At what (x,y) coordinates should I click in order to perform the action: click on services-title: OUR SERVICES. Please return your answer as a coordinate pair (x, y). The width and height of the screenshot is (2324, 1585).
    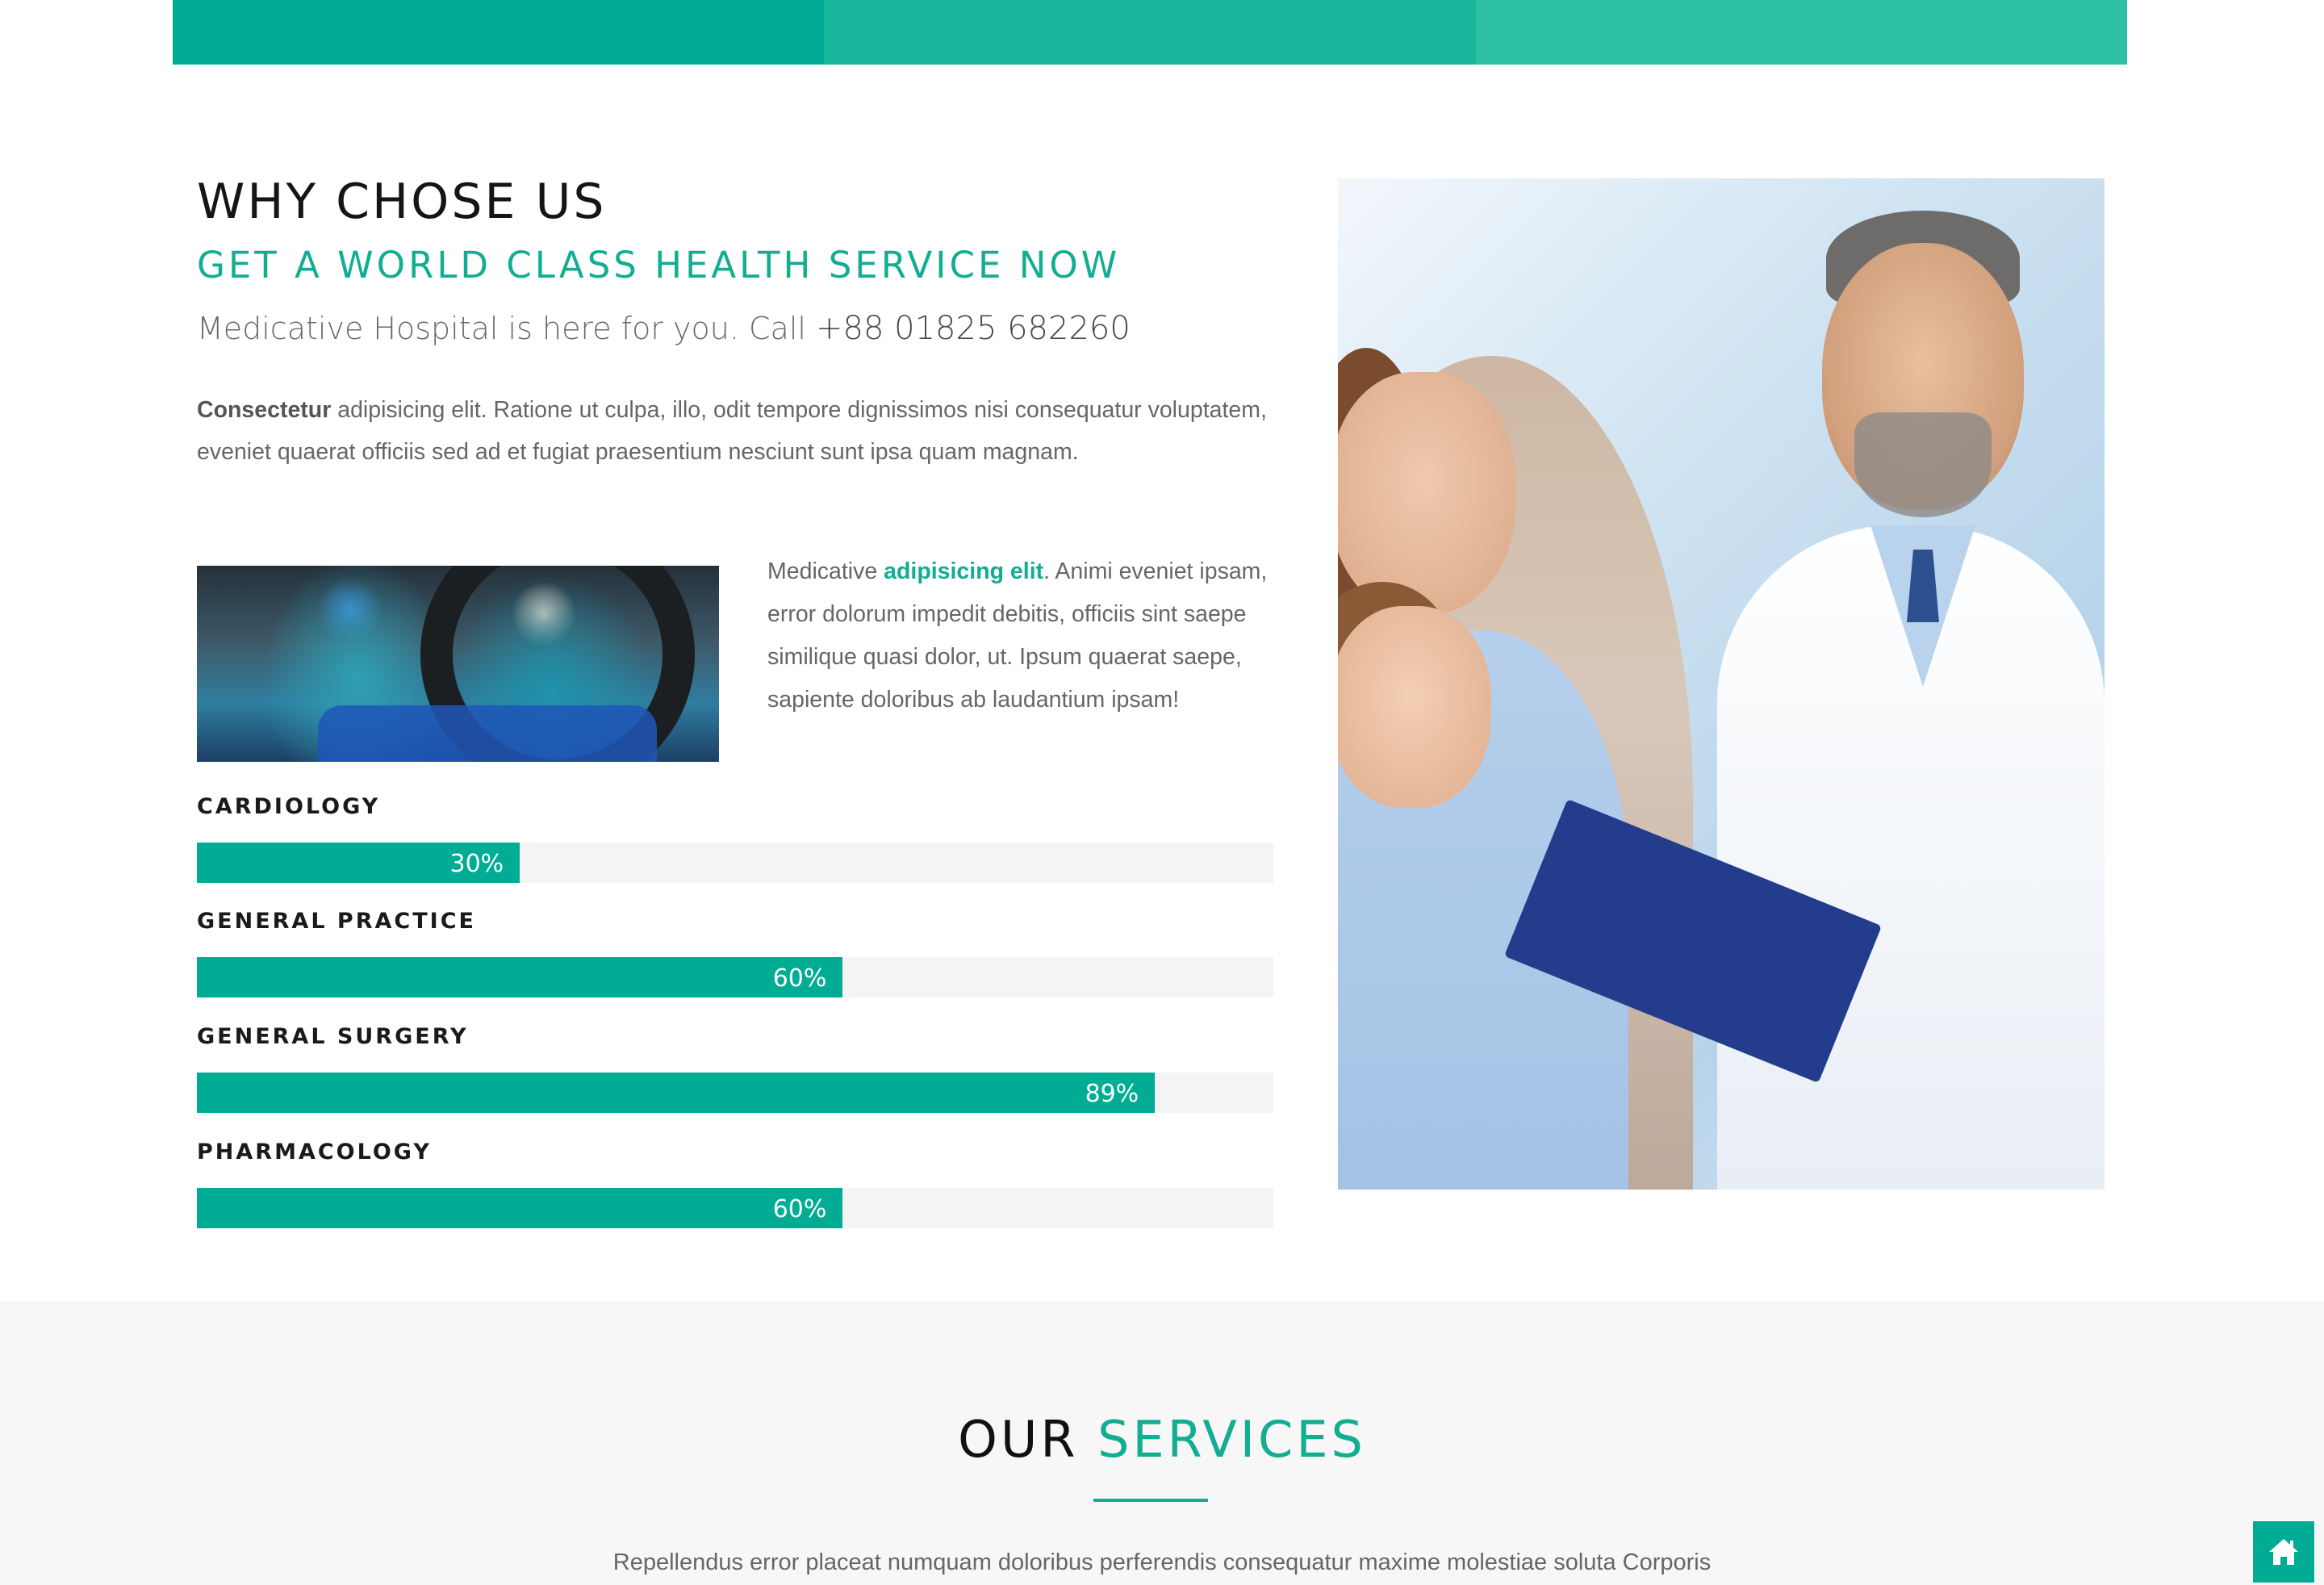
    Looking at the image, I should click on (1162, 1439).